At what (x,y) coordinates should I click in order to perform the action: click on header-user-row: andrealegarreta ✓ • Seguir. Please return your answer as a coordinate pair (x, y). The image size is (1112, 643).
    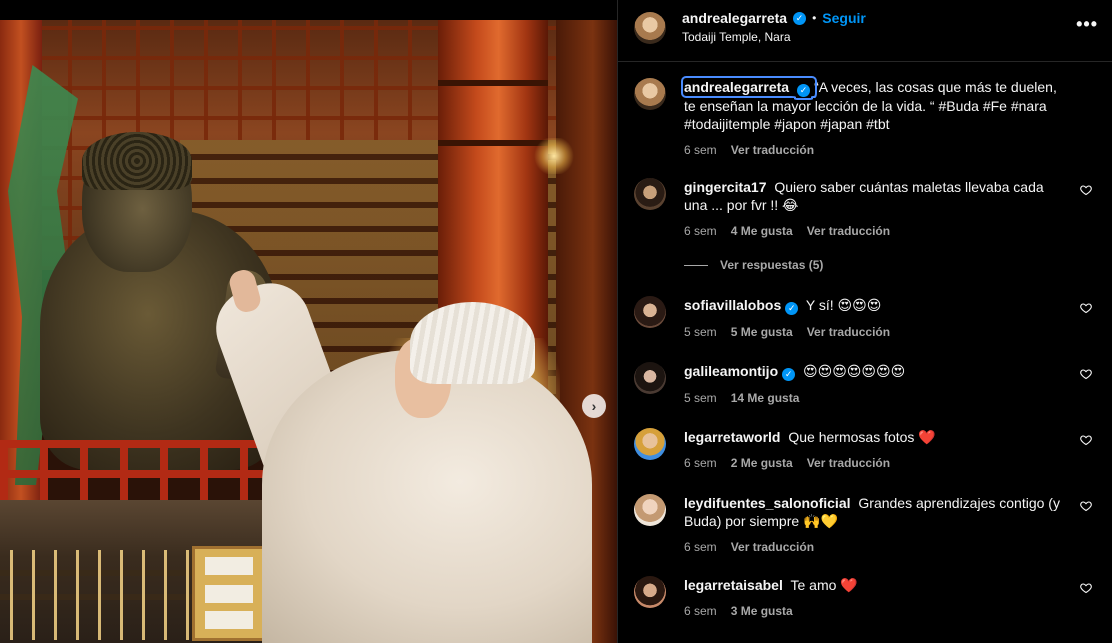
    Looking at the image, I should click on (774, 18).